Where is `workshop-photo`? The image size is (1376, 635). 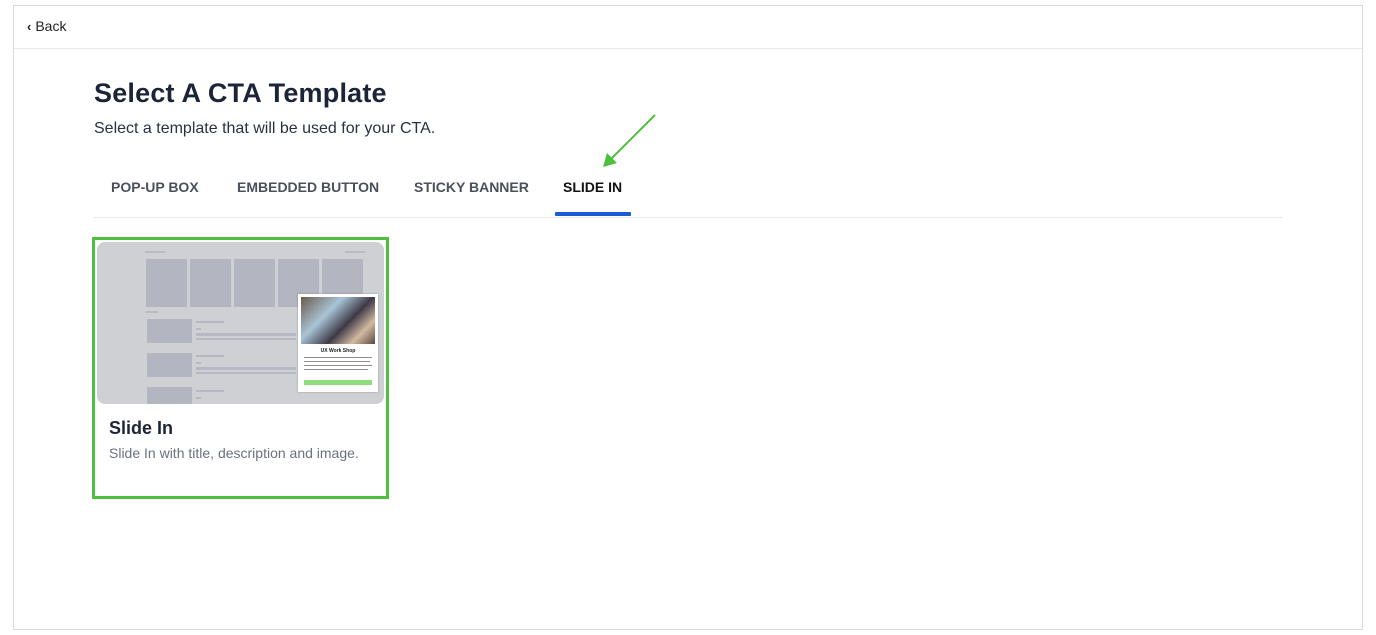 workshop-photo is located at coordinates (338, 320).